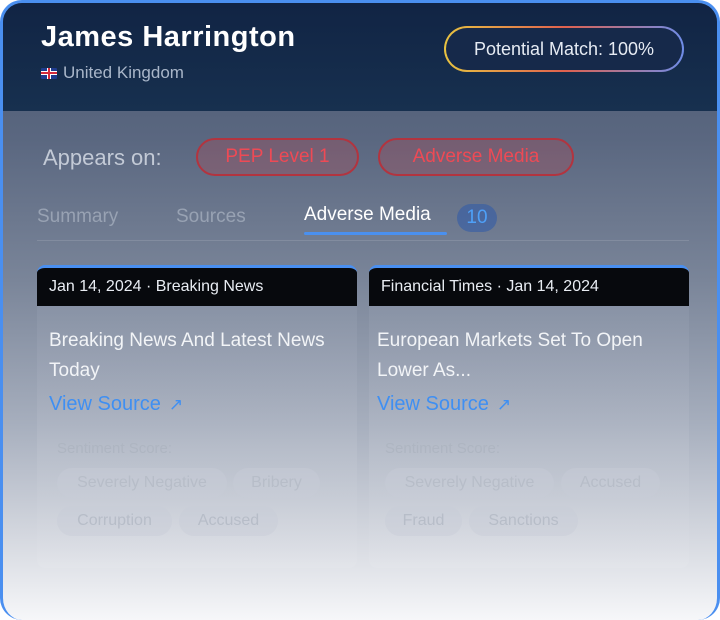 The height and width of the screenshot is (620, 720). Describe the element at coordinates (476, 157) in the screenshot. I see `adverse-media-badge: Adverse Media` at that location.